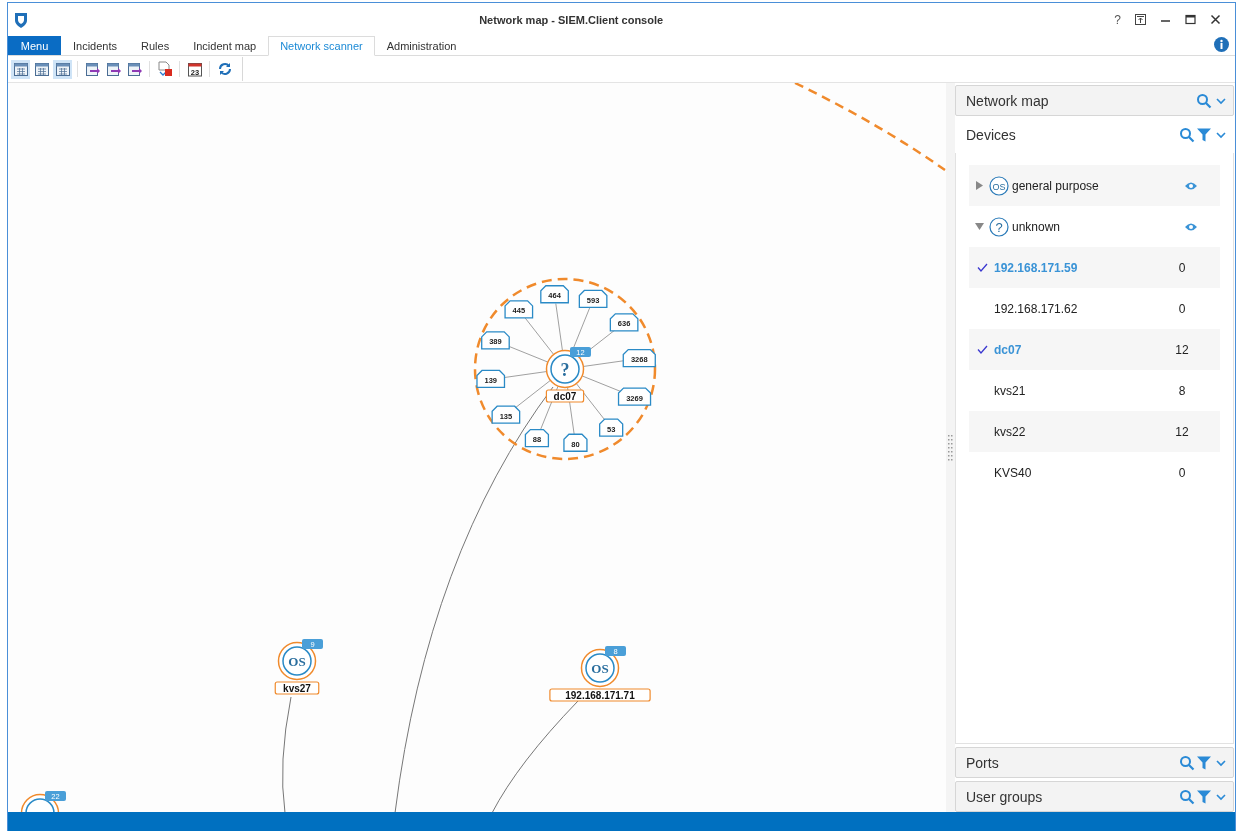 This screenshot has height=831, width=1239. Describe the element at coordinates (979, 226) in the screenshot. I see `caret-down-icon` at that location.